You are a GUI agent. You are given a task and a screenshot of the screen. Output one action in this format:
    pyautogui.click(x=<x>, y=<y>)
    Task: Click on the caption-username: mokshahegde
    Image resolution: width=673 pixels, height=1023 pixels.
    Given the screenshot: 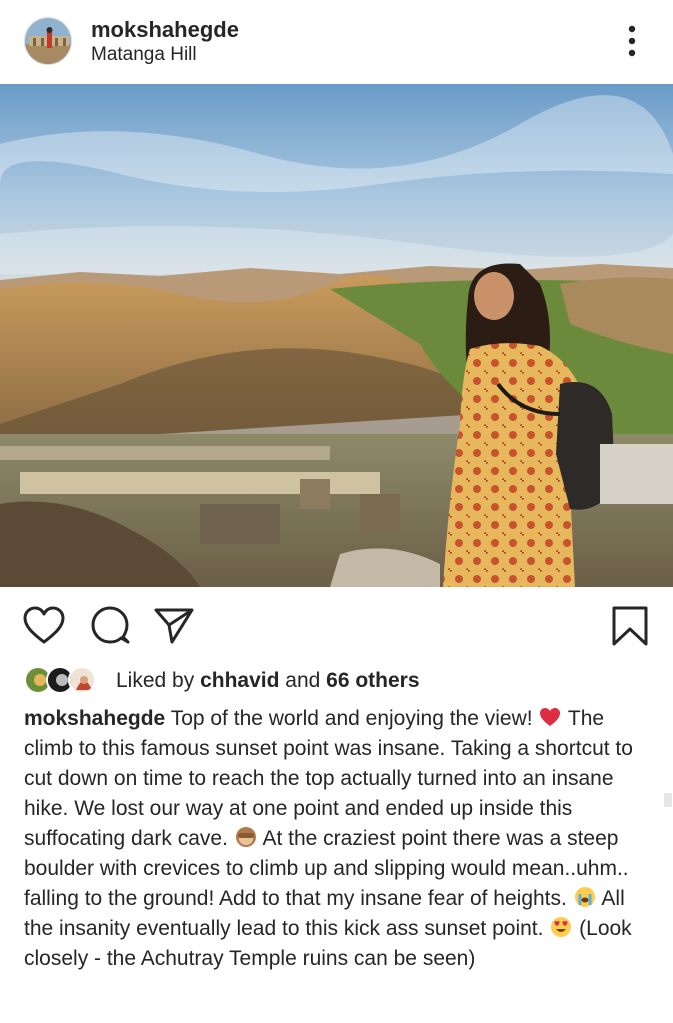 What is the action you would take?
    pyautogui.click(x=94, y=718)
    